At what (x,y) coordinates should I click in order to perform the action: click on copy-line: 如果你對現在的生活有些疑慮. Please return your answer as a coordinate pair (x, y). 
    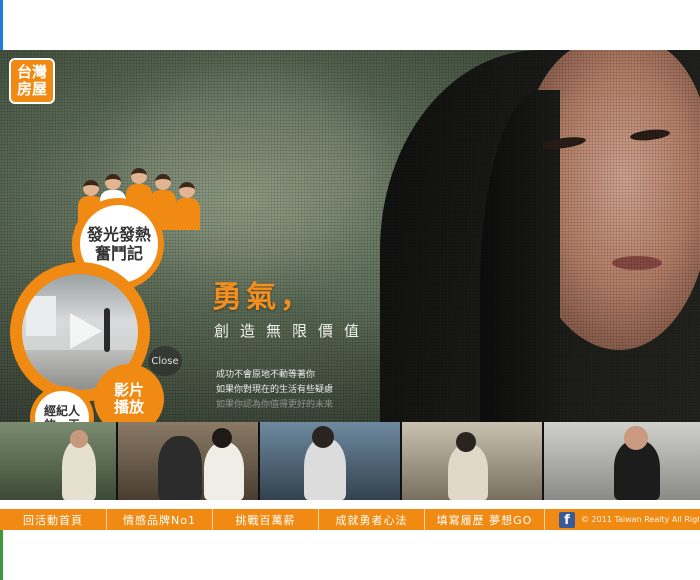
    Looking at the image, I should click on (275, 390).